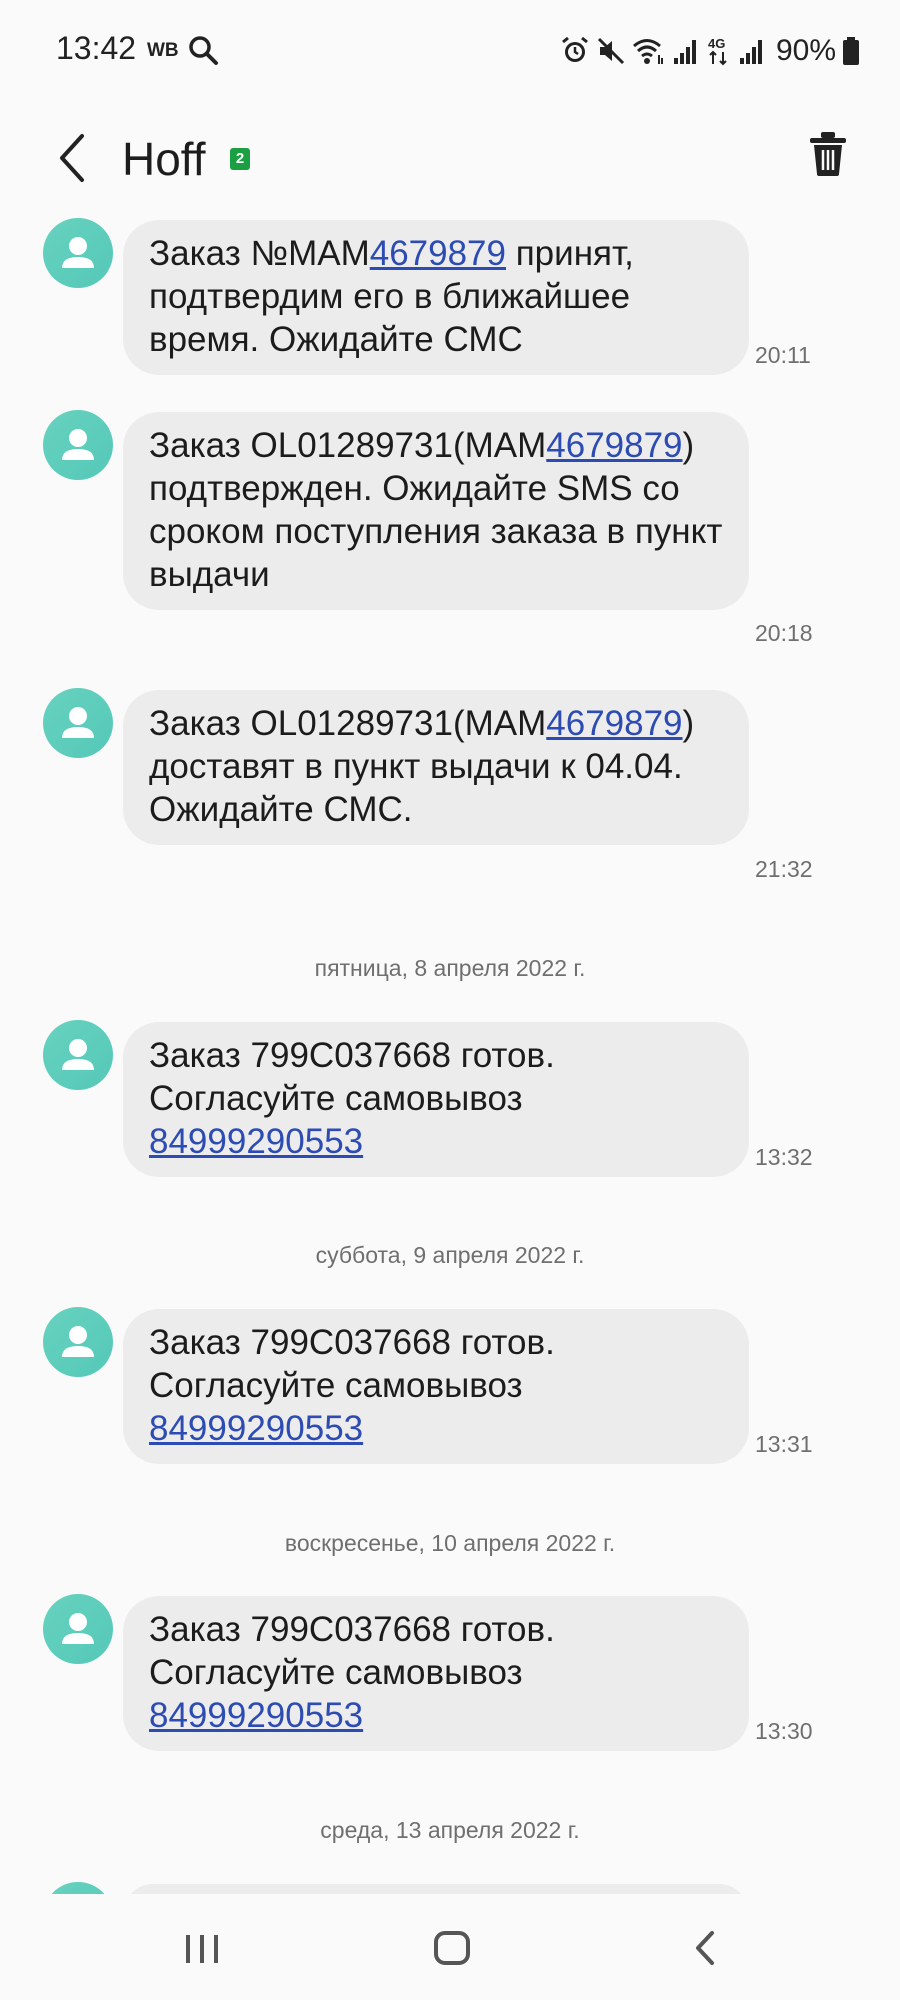 This screenshot has width=900, height=2000. What do you see at coordinates (783, 355) in the screenshot?
I see `message-time: 20:11` at bounding box center [783, 355].